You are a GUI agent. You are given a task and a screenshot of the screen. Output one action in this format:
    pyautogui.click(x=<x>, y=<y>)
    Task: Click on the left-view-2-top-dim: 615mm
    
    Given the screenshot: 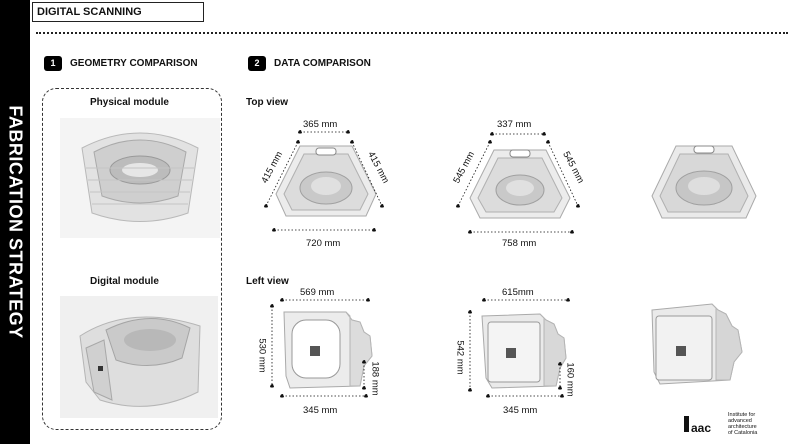 What is the action you would take?
    pyautogui.click(x=518, y=292)
    